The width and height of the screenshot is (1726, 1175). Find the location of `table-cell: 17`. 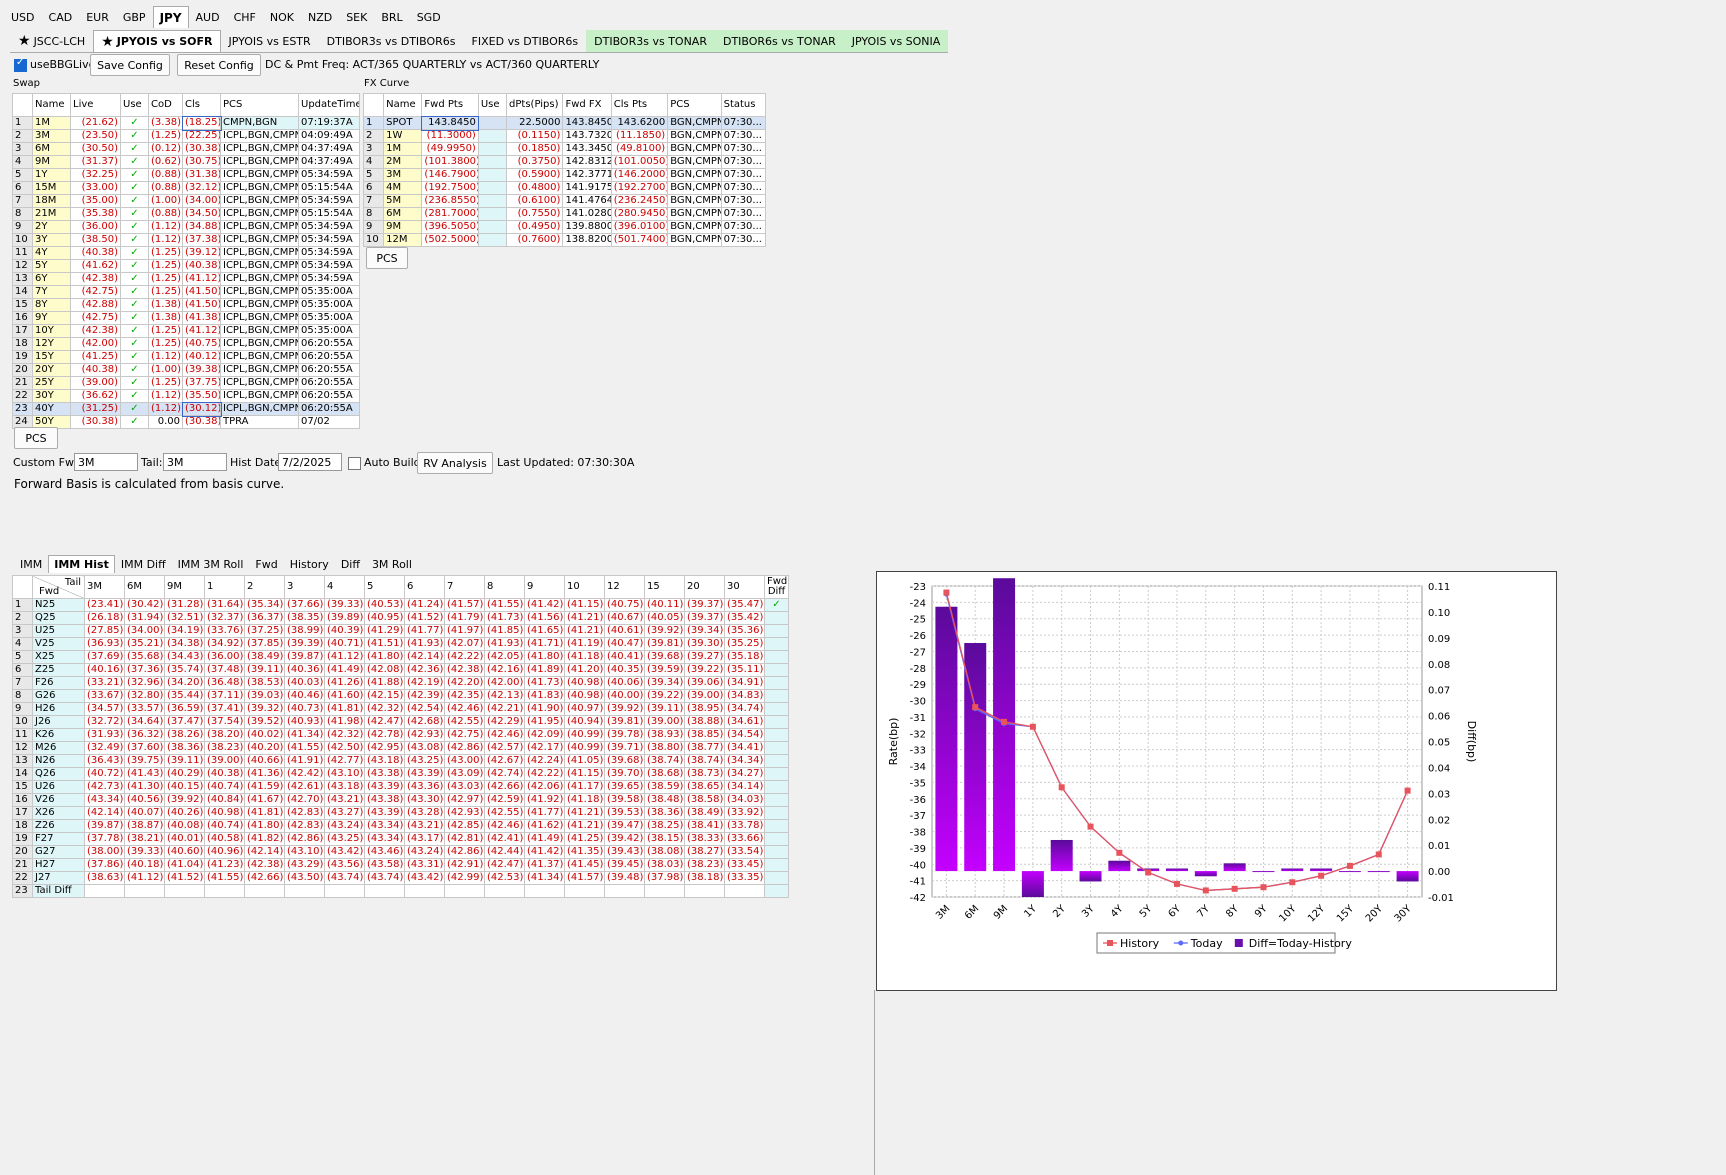

table-cell: 17 is located at coordinates (22, 331).